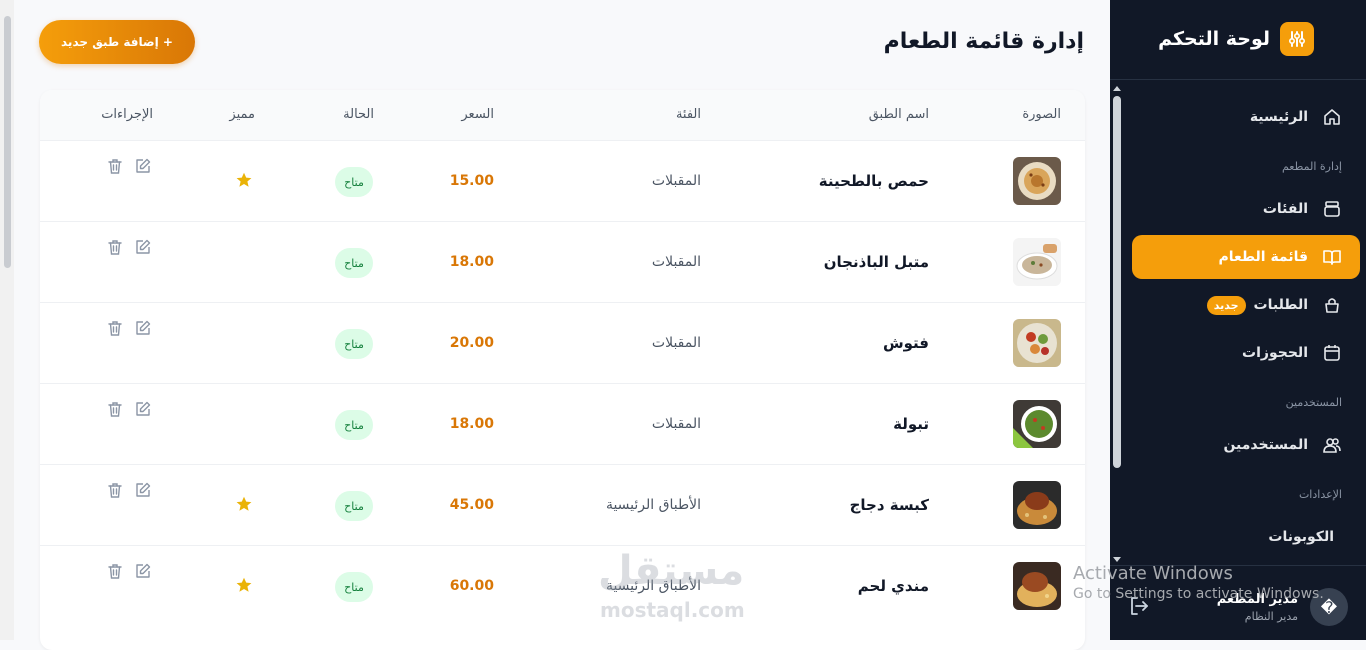 Image resolution: width=1366 pixels, height=650 pixels. I want to click on col-status: الحالة, so click(358, 114).